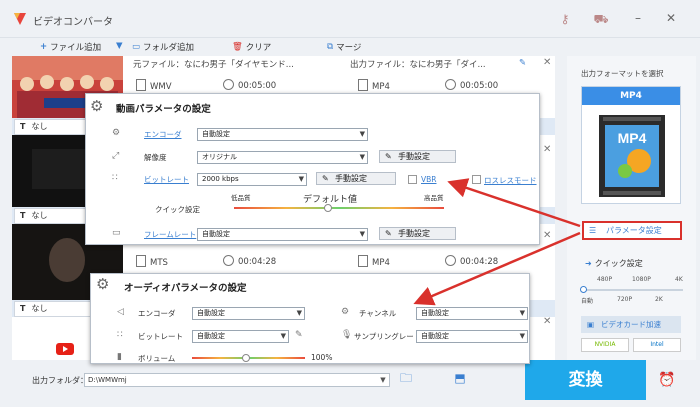 The height and width of the screenshot is (407, 700). I want to click on cart-icon: ⛟, so click(601, 19).